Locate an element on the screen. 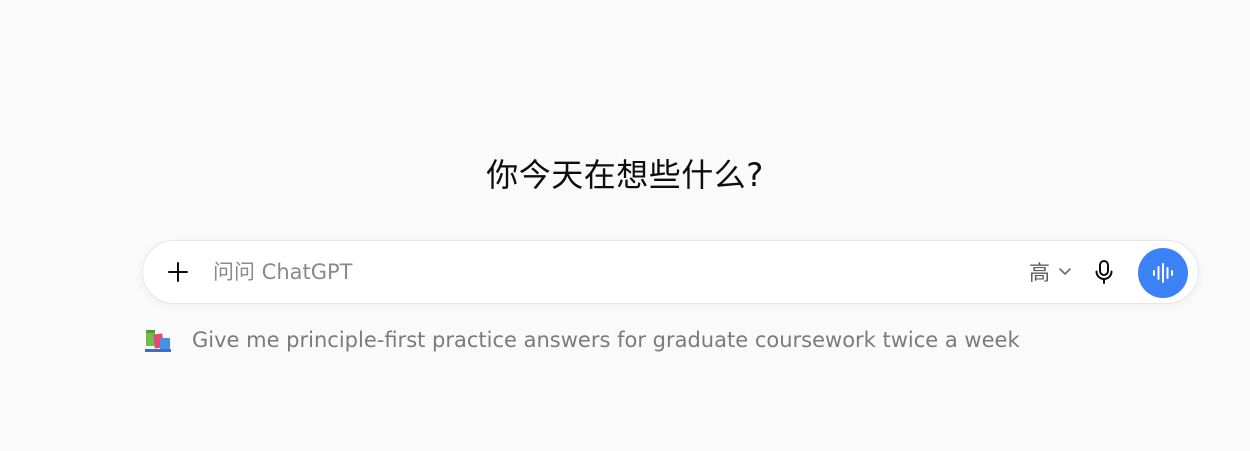 The image size is (1250, 451). prompt-input is located at coordinates (608, 272).